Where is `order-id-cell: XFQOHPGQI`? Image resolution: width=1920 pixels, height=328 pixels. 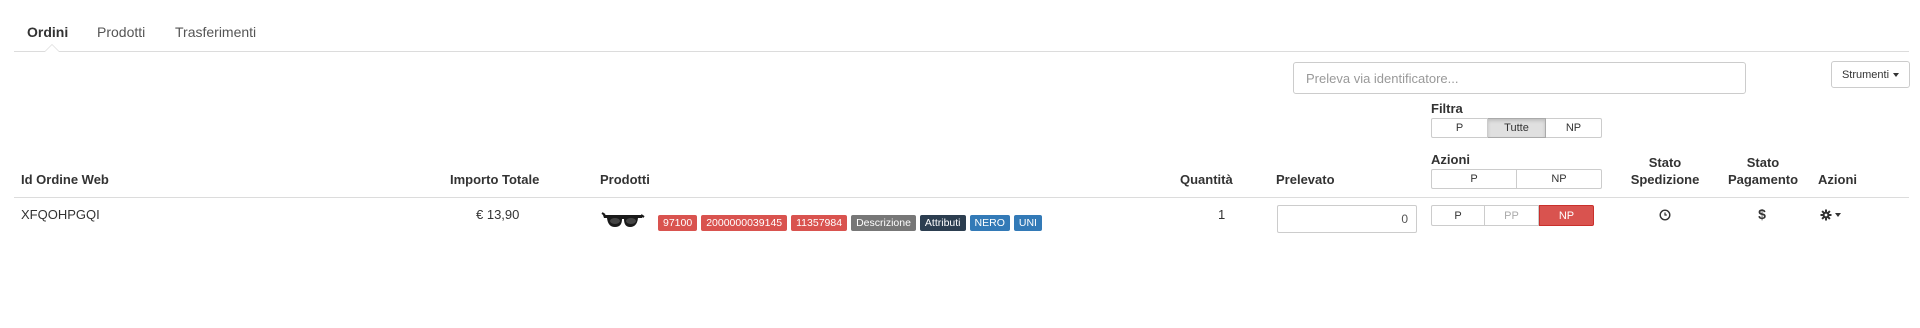 order-id-cell: XFQOHPGQI is located at coordinates (60, 214).